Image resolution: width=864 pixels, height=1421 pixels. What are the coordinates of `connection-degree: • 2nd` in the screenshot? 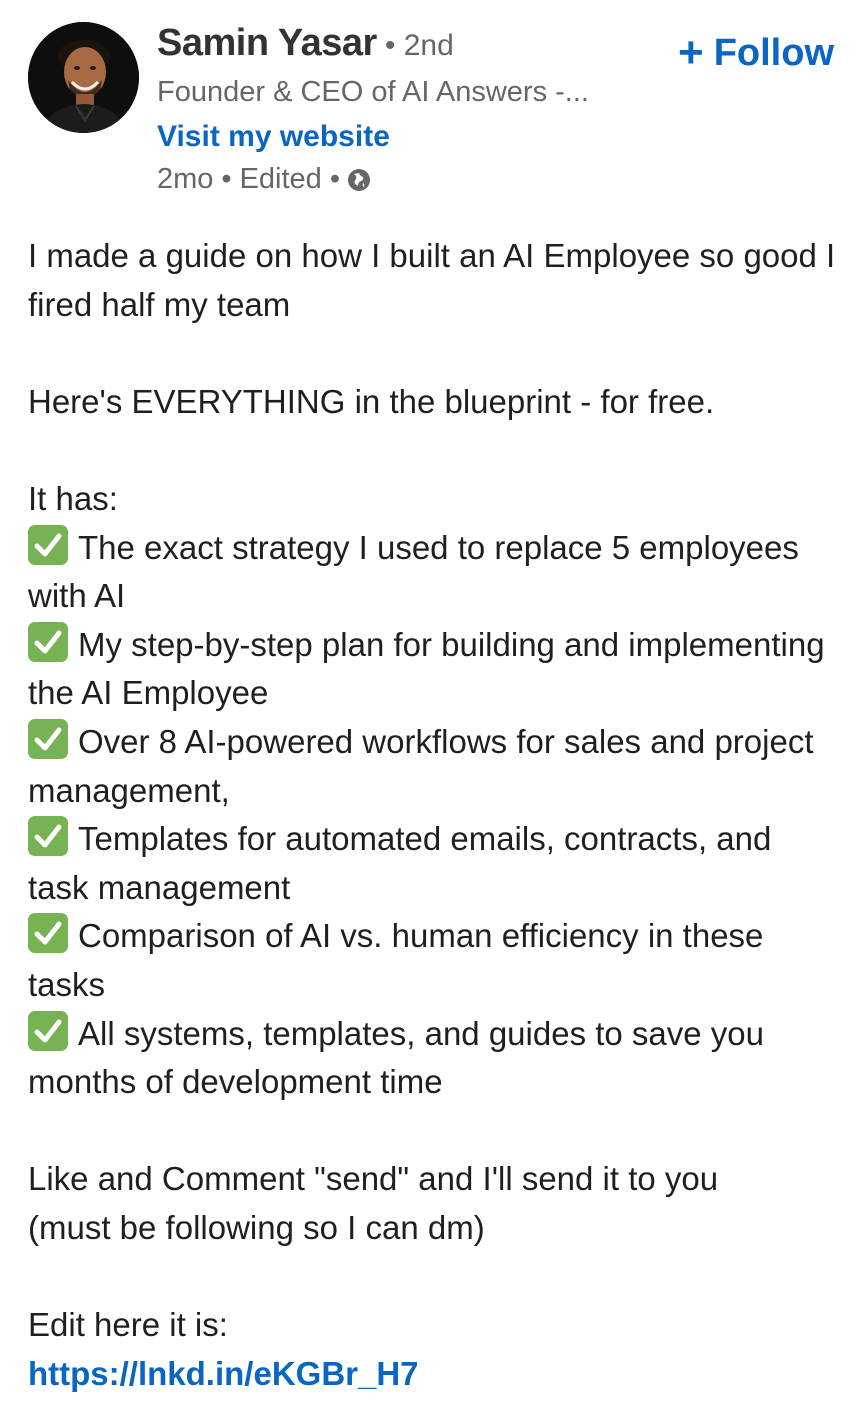 It's located at (419, 46).